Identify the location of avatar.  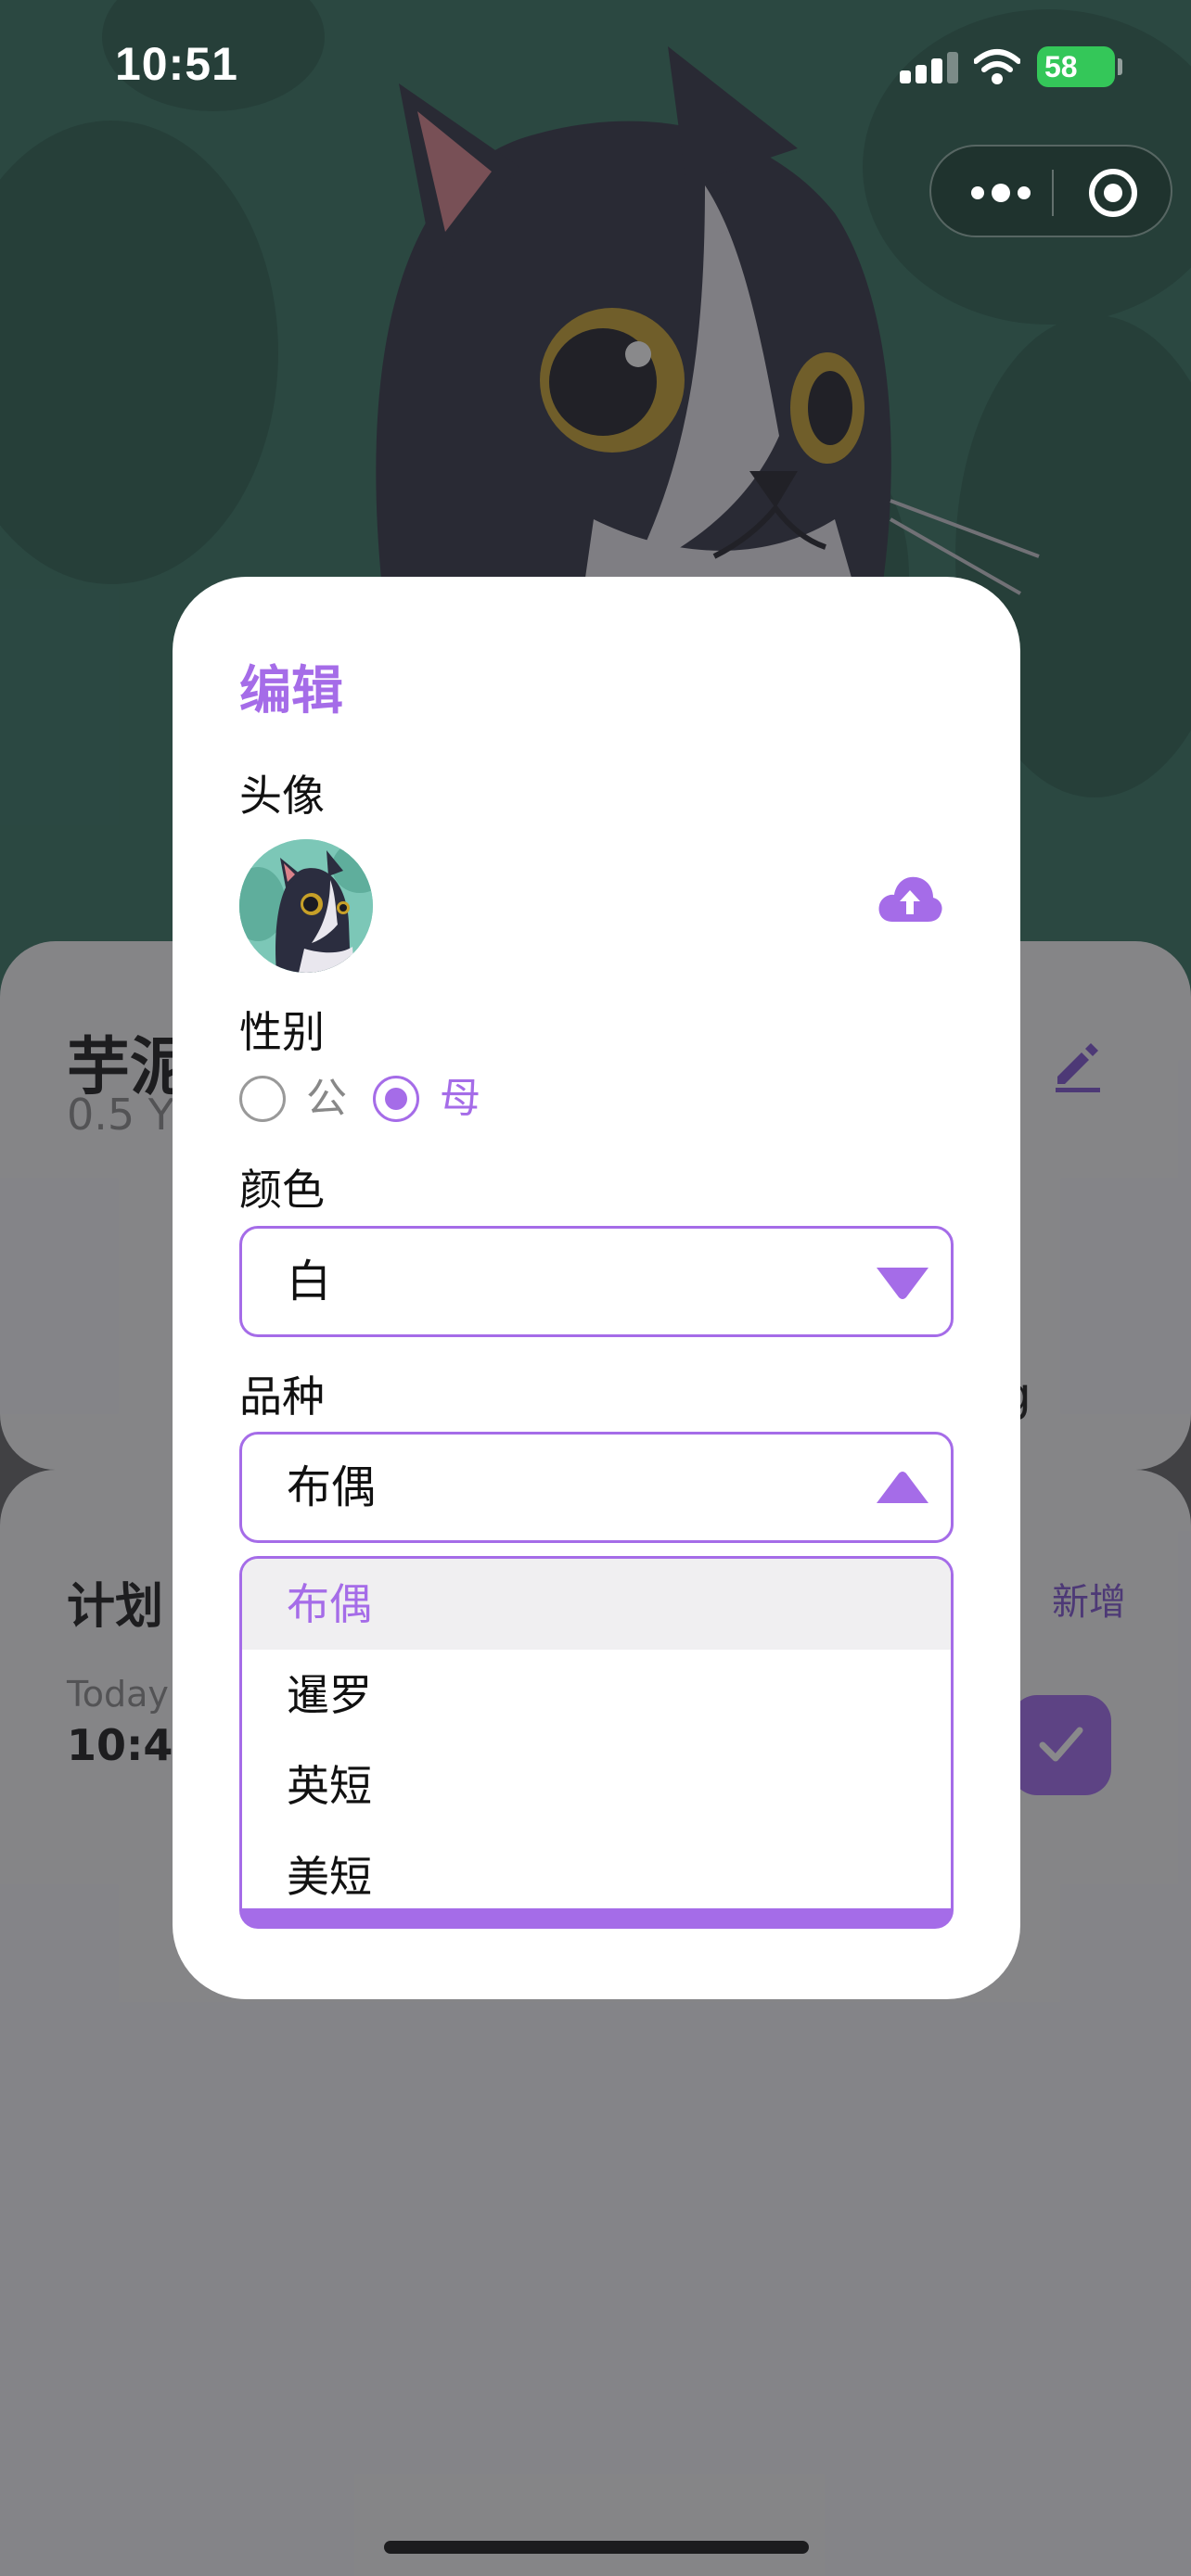
(306, 906).